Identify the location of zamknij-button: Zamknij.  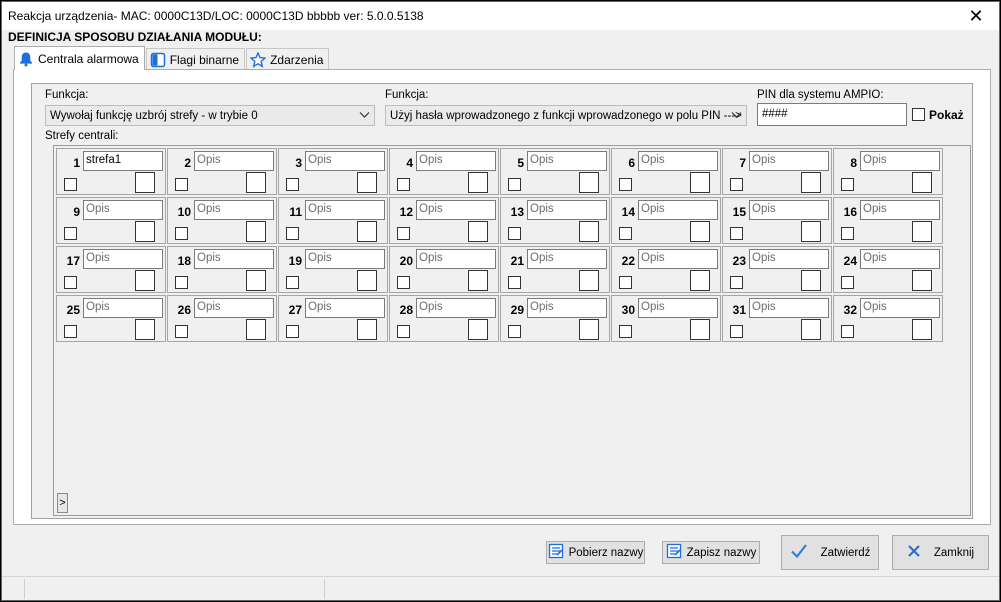
(940, 552).